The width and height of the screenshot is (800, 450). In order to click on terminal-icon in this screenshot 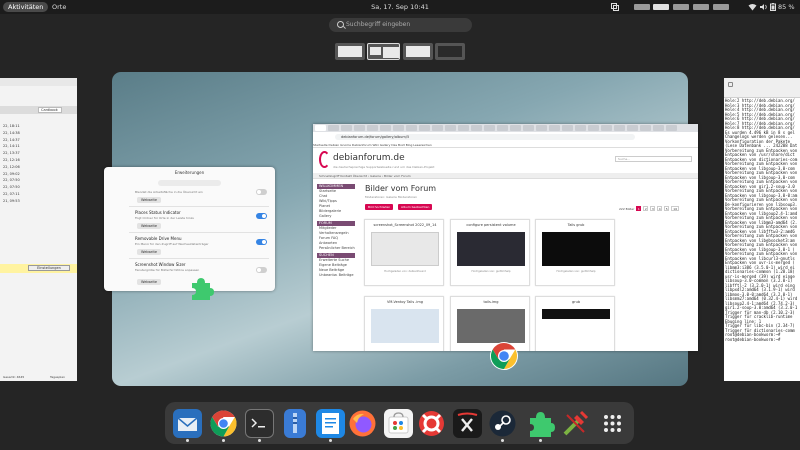, I will do `click(259, 423)`.